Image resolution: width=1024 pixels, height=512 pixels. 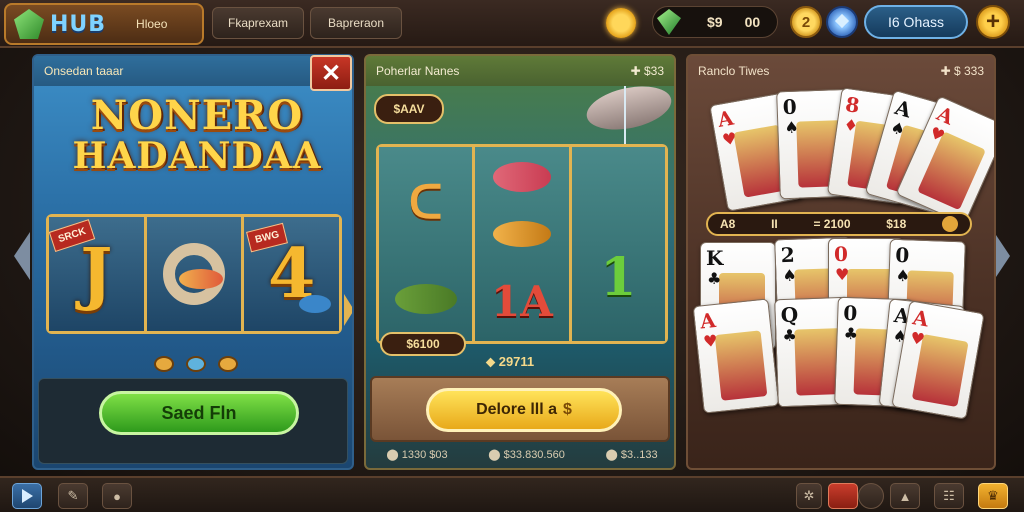 I want to click on play-icon, so click(x=27, y=496).